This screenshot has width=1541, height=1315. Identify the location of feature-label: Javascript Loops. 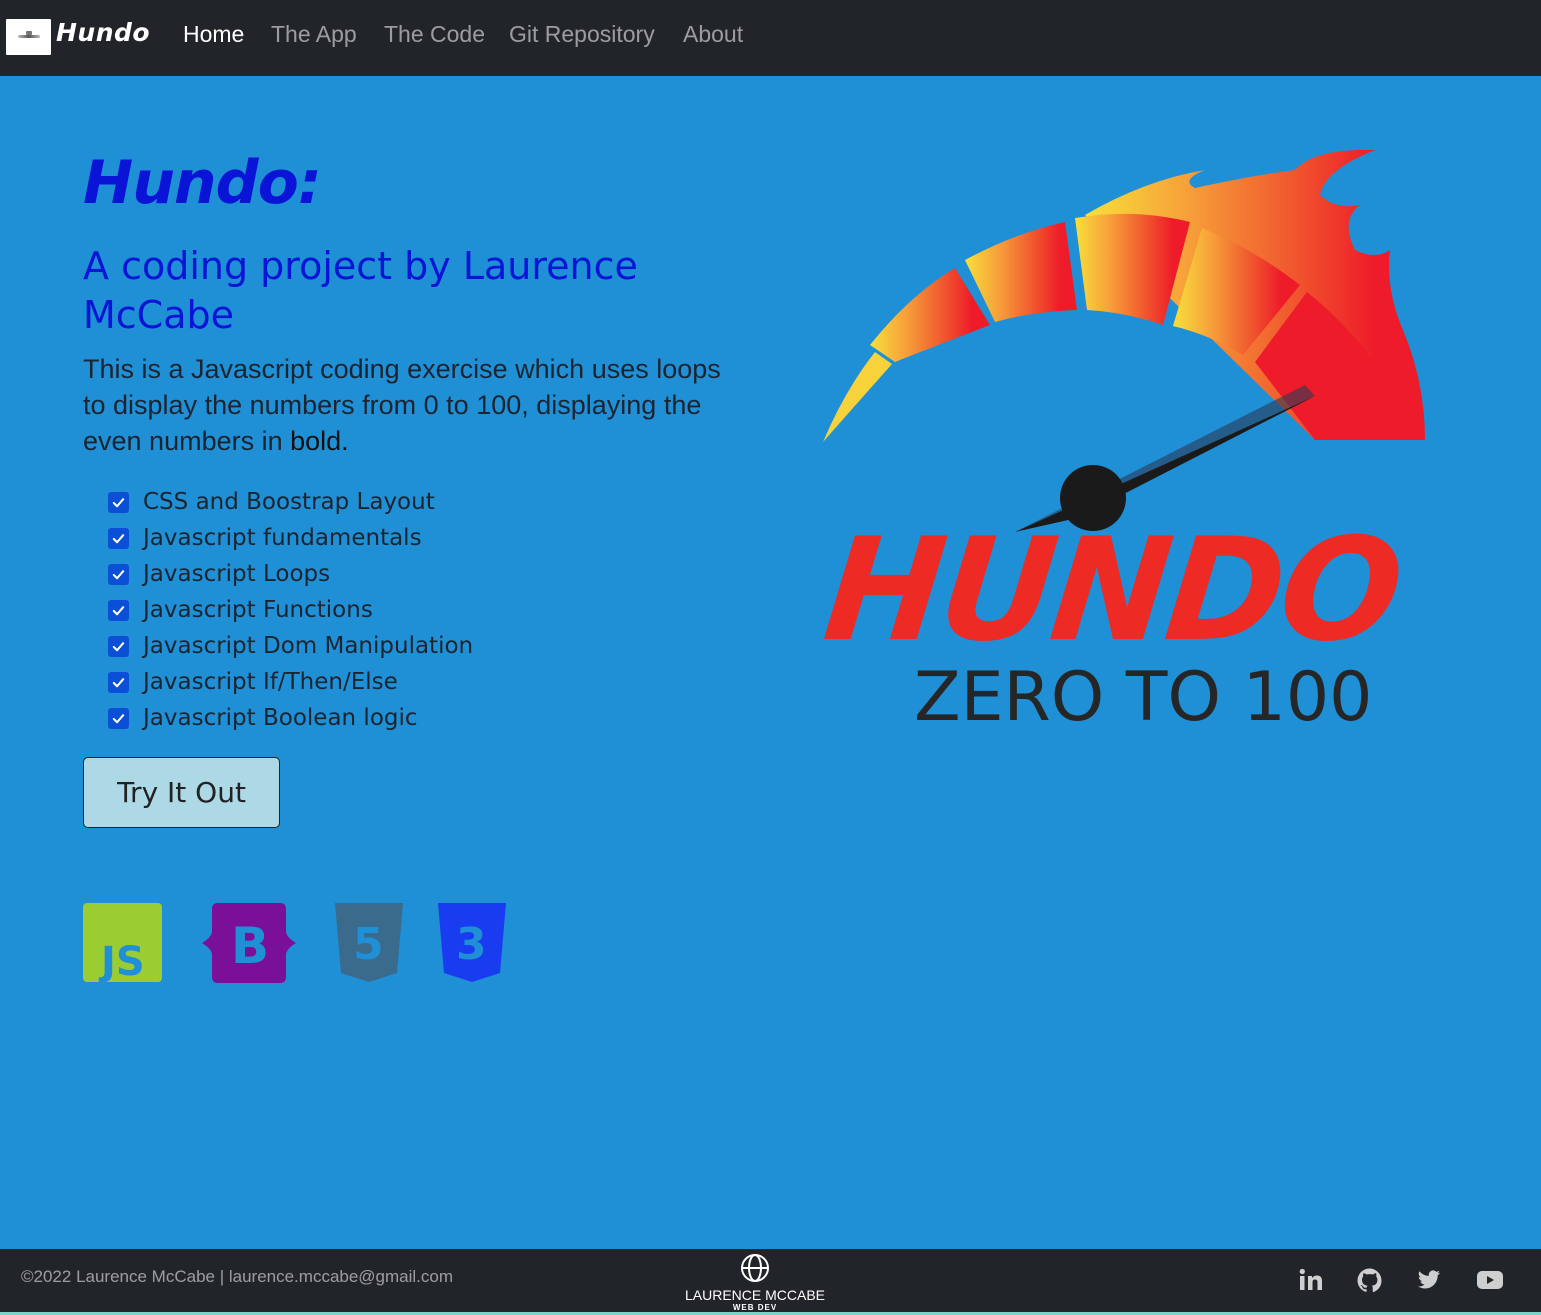
(237, 574).